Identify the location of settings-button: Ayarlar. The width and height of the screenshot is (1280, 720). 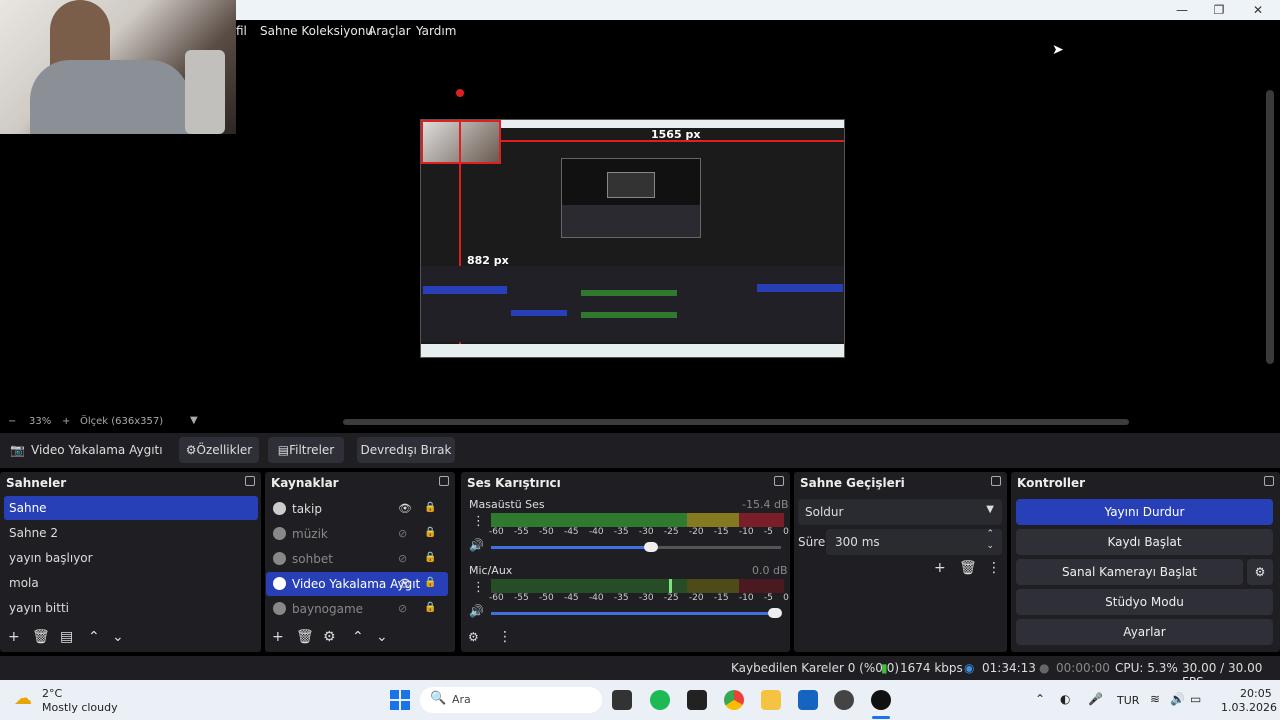
(1144, 632).